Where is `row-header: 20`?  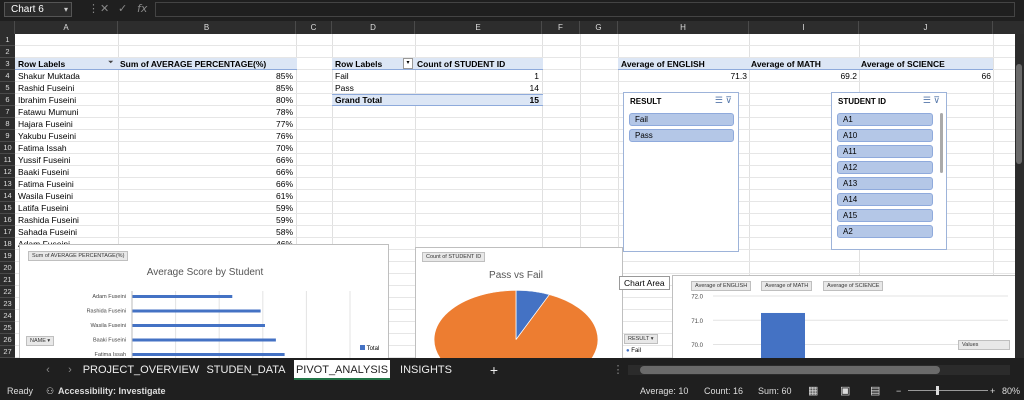 row-header: 20 is located at coordinates (7, 268).